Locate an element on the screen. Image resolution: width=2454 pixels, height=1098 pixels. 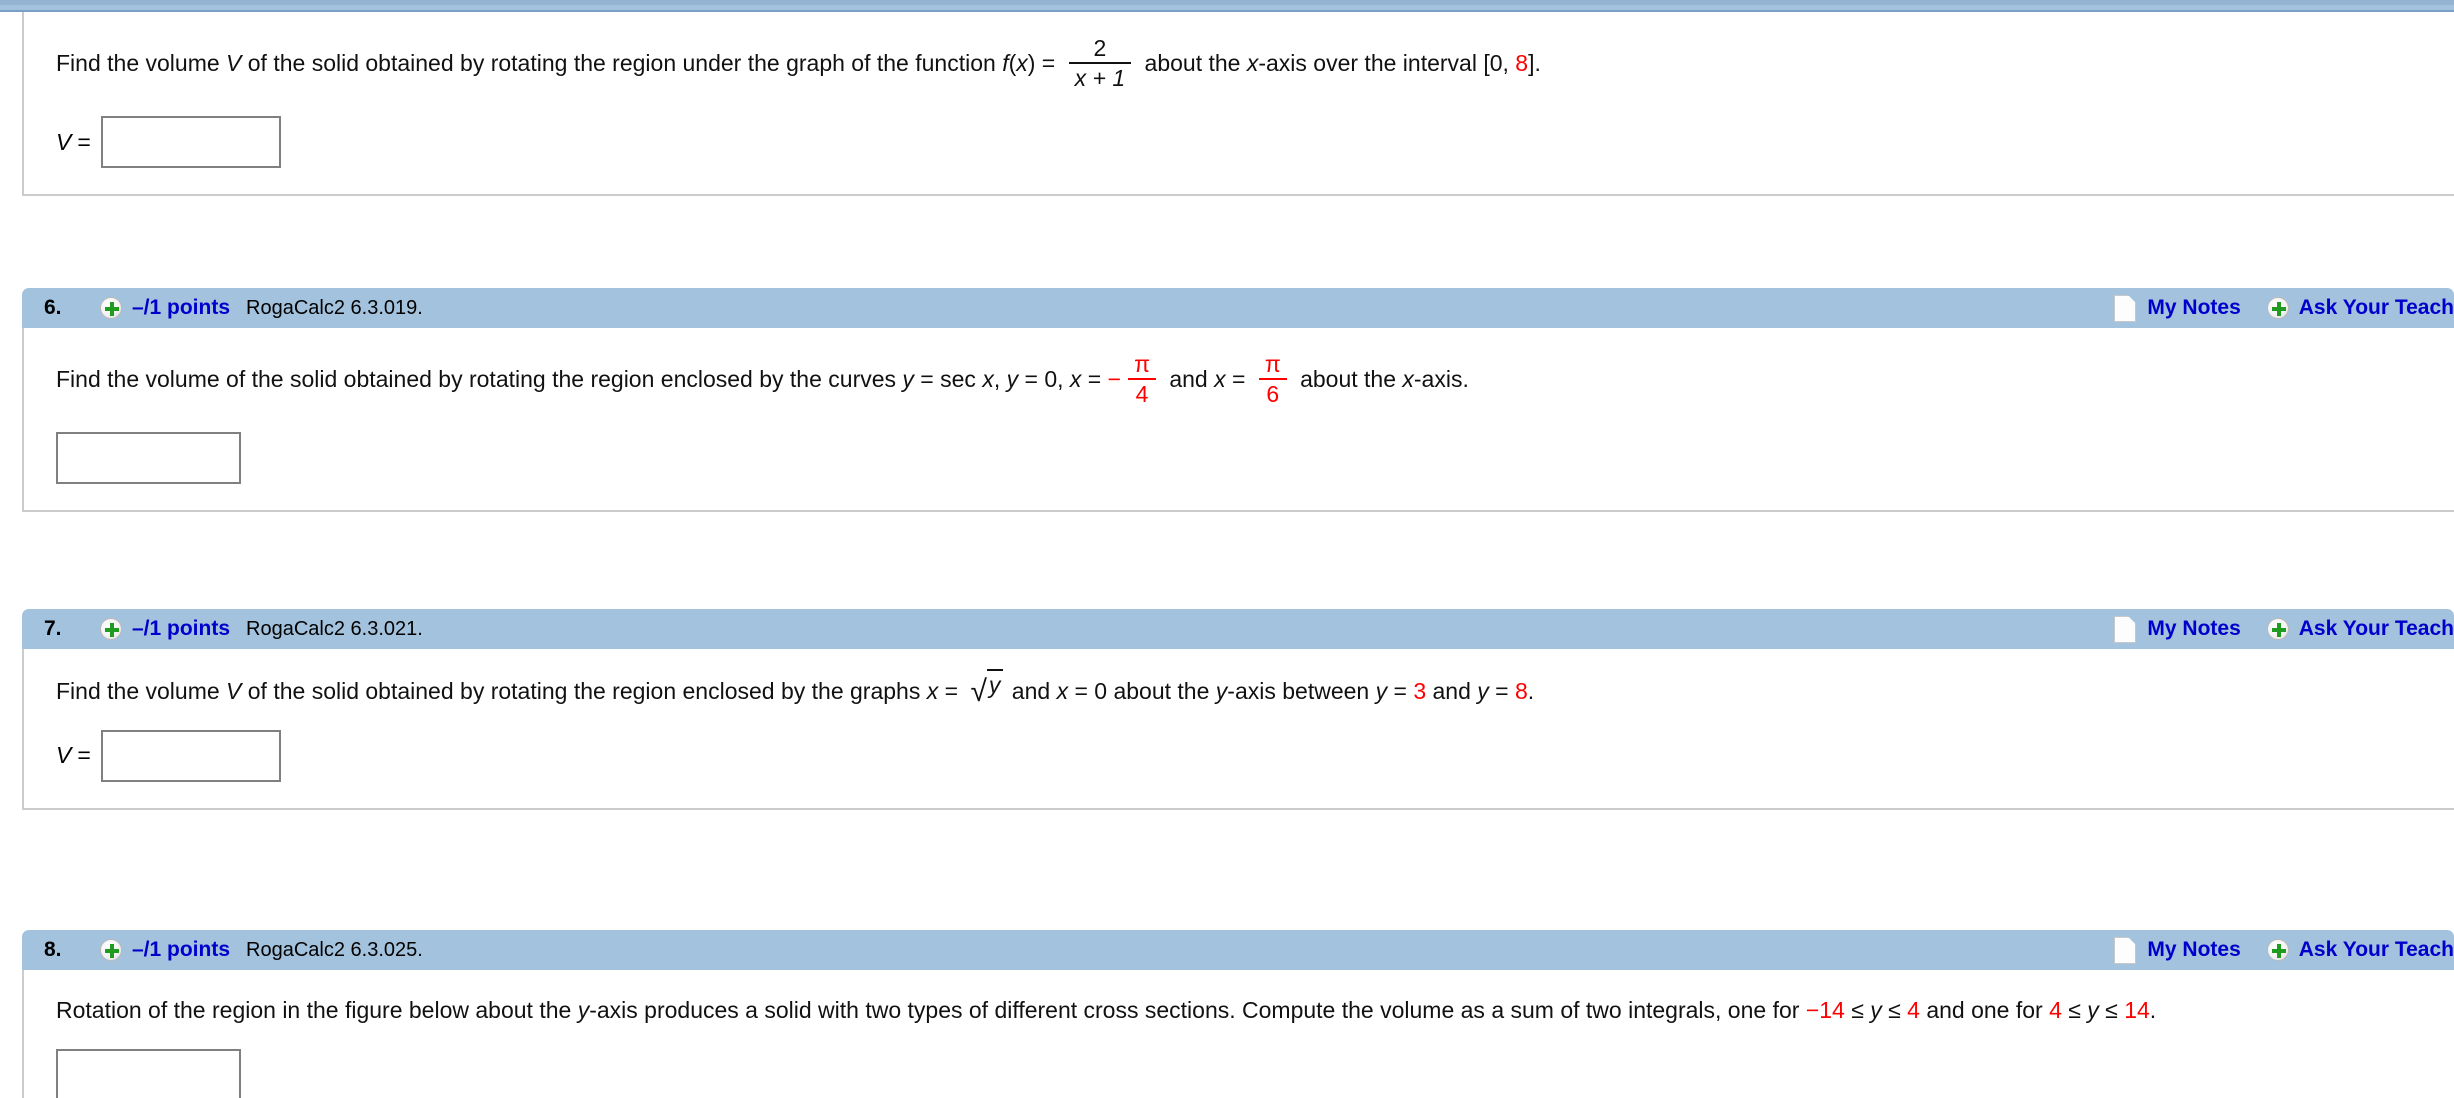
answer-row is located at coordinates (1255, 458).